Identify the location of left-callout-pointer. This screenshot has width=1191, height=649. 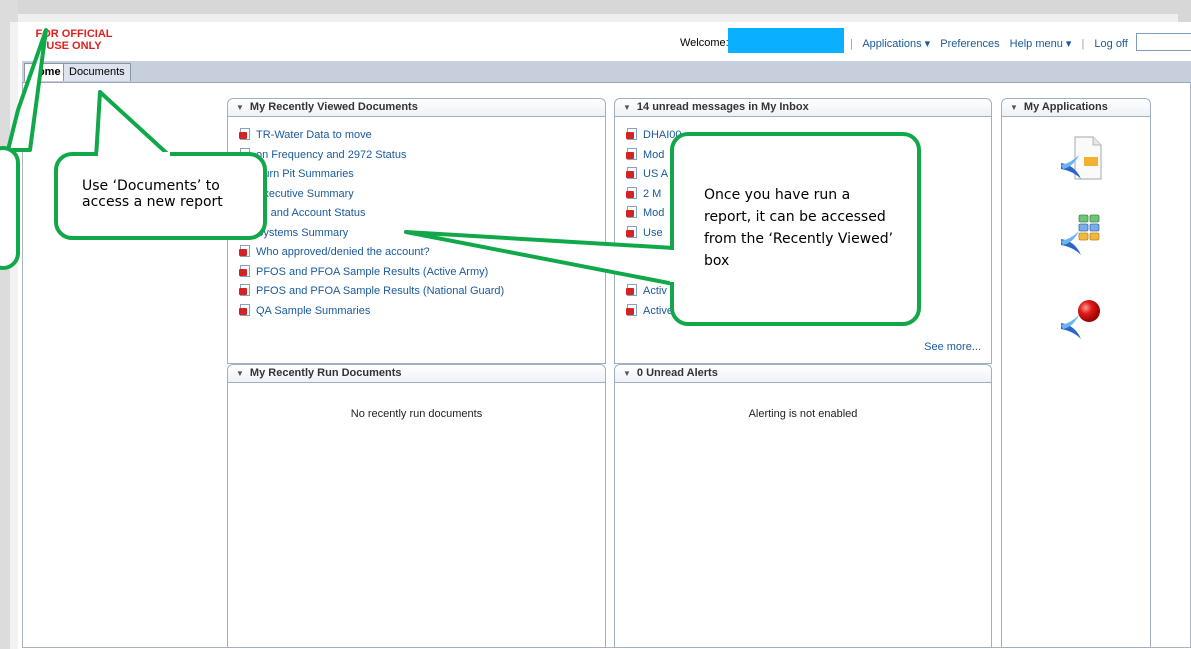
(27, 90).